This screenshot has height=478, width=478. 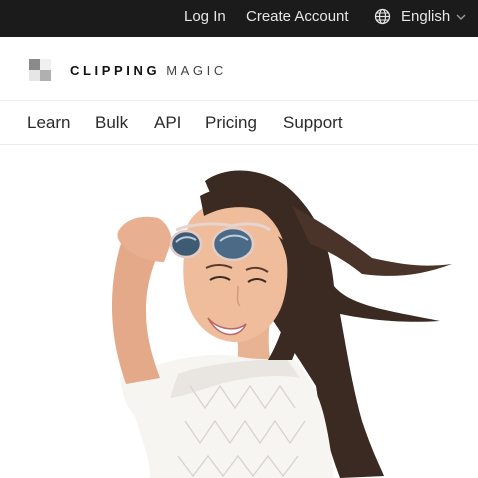 What do you see at coordinates (196, 70) in the screenshot?
I see `brand-name-light: MAGIC` at bounding box center [196, 70].